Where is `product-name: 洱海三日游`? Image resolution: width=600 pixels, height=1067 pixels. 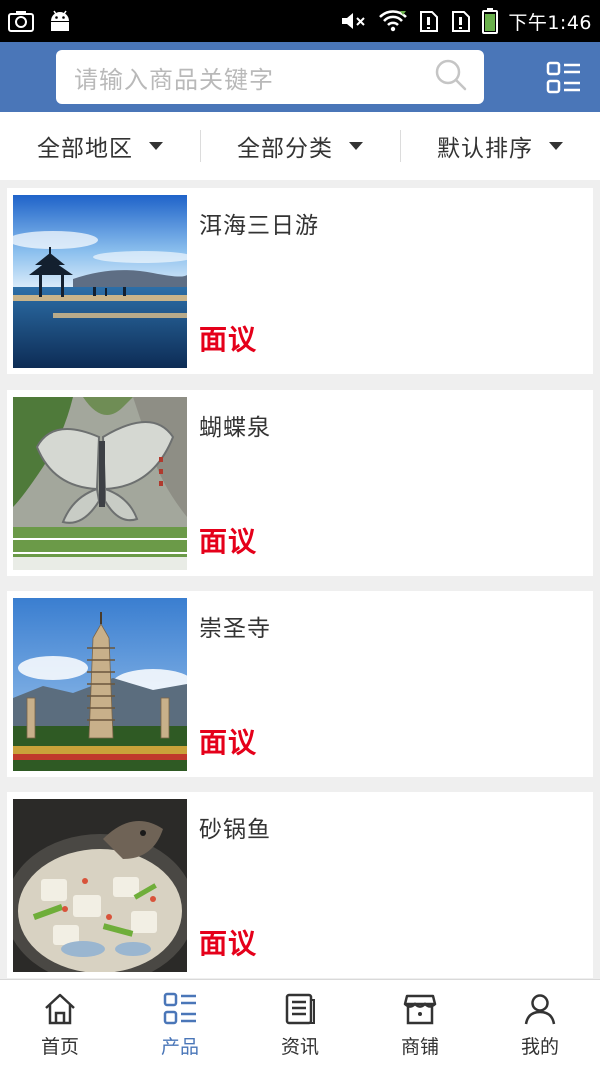 product-name: 洱海三日游 is located at coordinates (259, 223).